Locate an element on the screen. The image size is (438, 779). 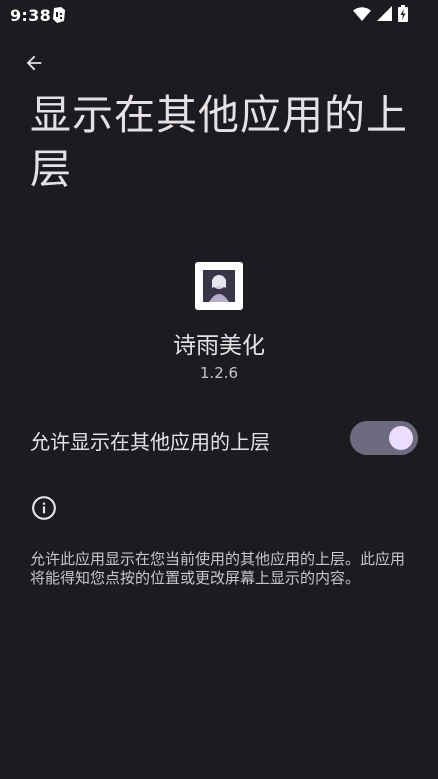
back-button is located at coordinates (34, 63).